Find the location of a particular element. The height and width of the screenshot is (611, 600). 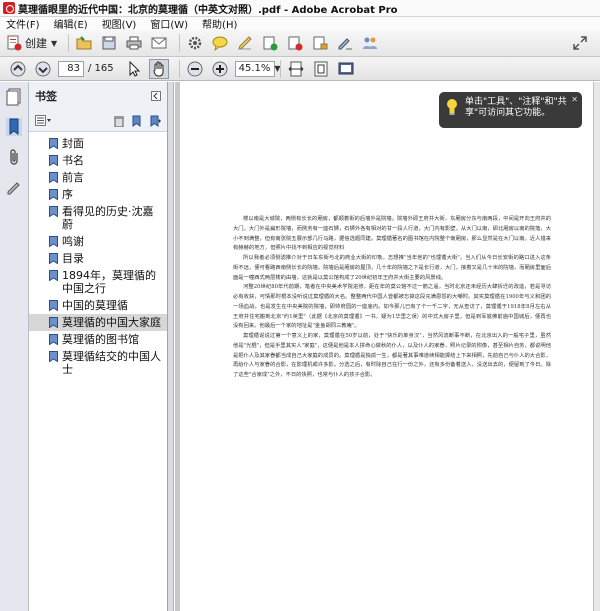

panel-splitter is located at coordinates (171, 346).